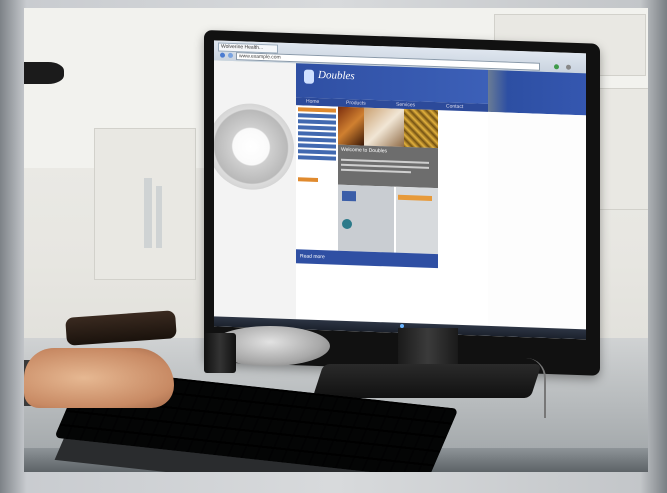 This screenshot has height=493, width=667. What do you see at coordinates (454, 106) in the screenshot?
I see `nav-item-contact: Contact` at bounding box center [454, 106].